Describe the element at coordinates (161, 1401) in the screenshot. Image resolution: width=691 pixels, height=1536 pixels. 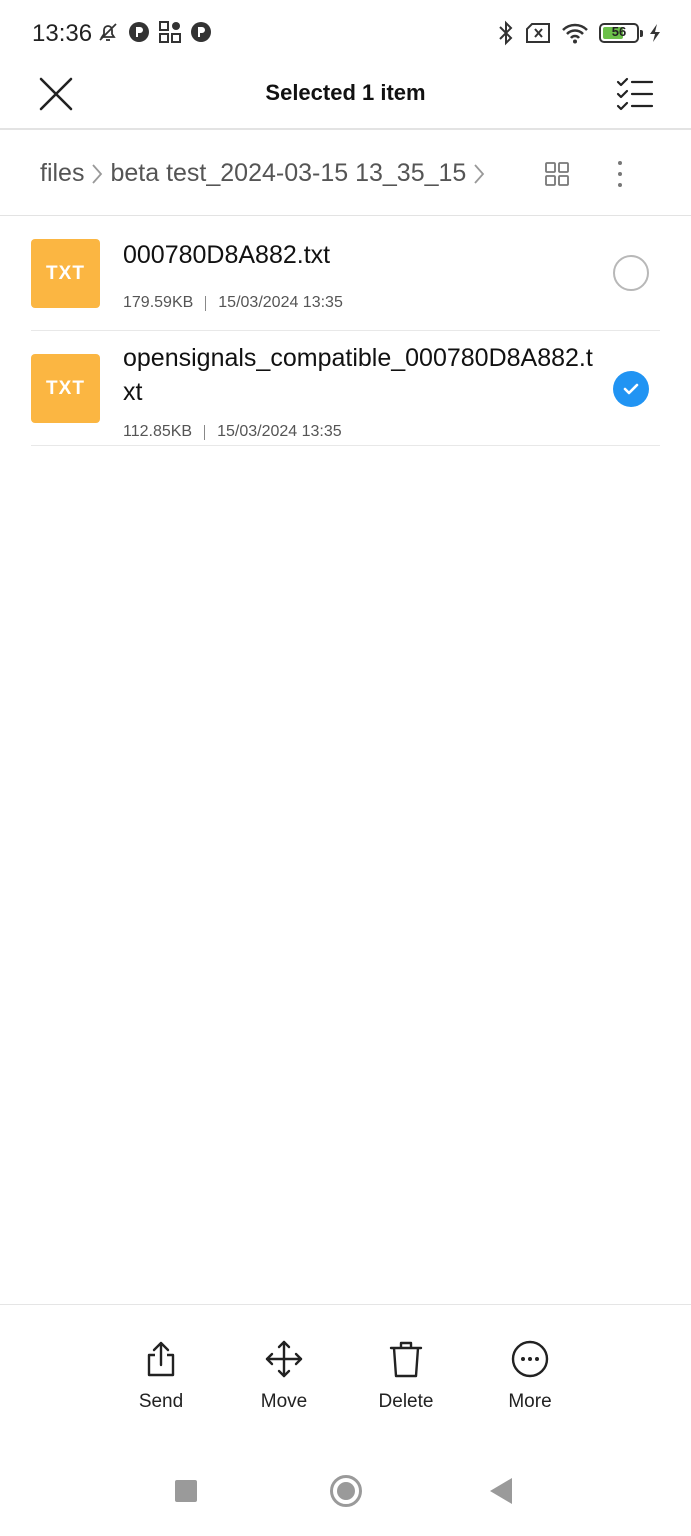
I see `send-label: Send` at that location.